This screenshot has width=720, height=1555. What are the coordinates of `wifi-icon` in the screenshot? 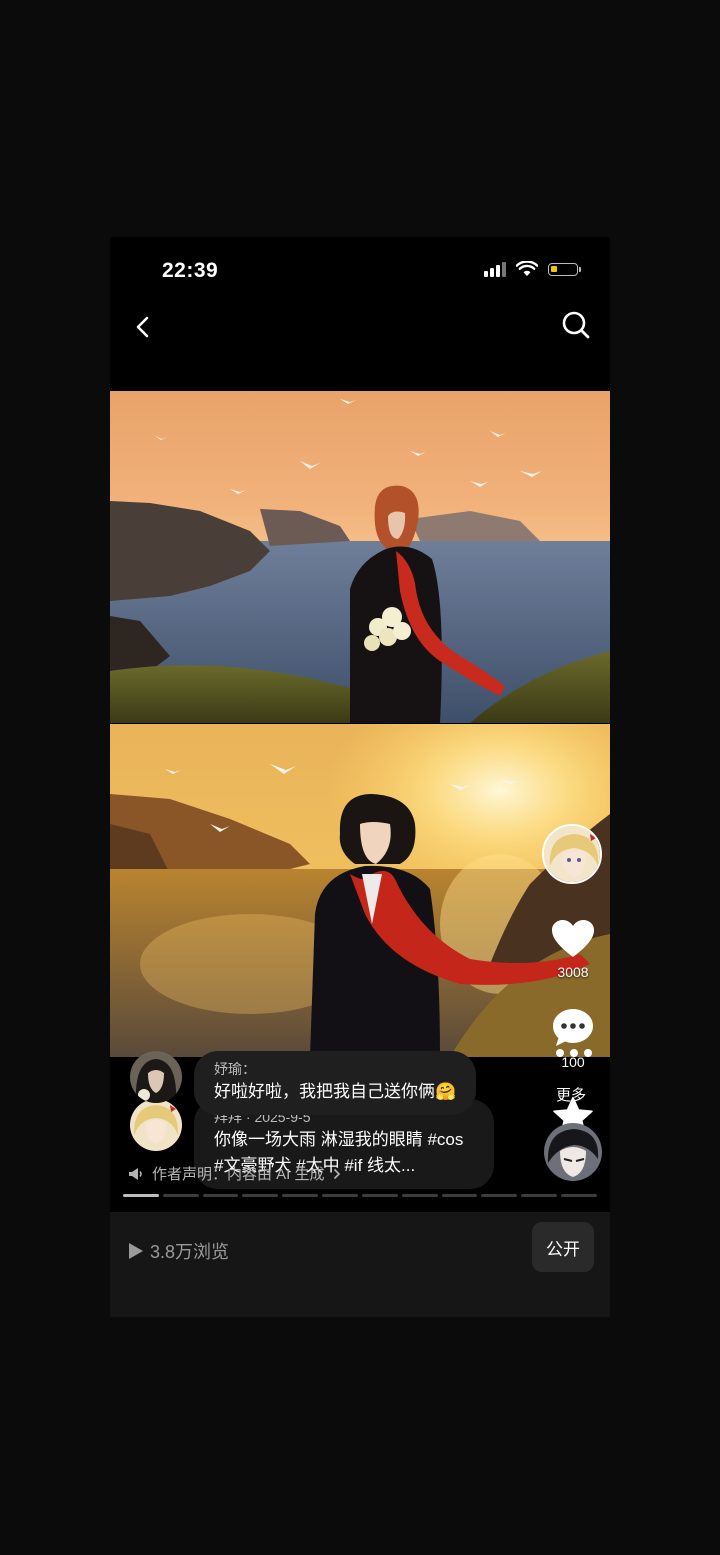 It's located at (527, 268).